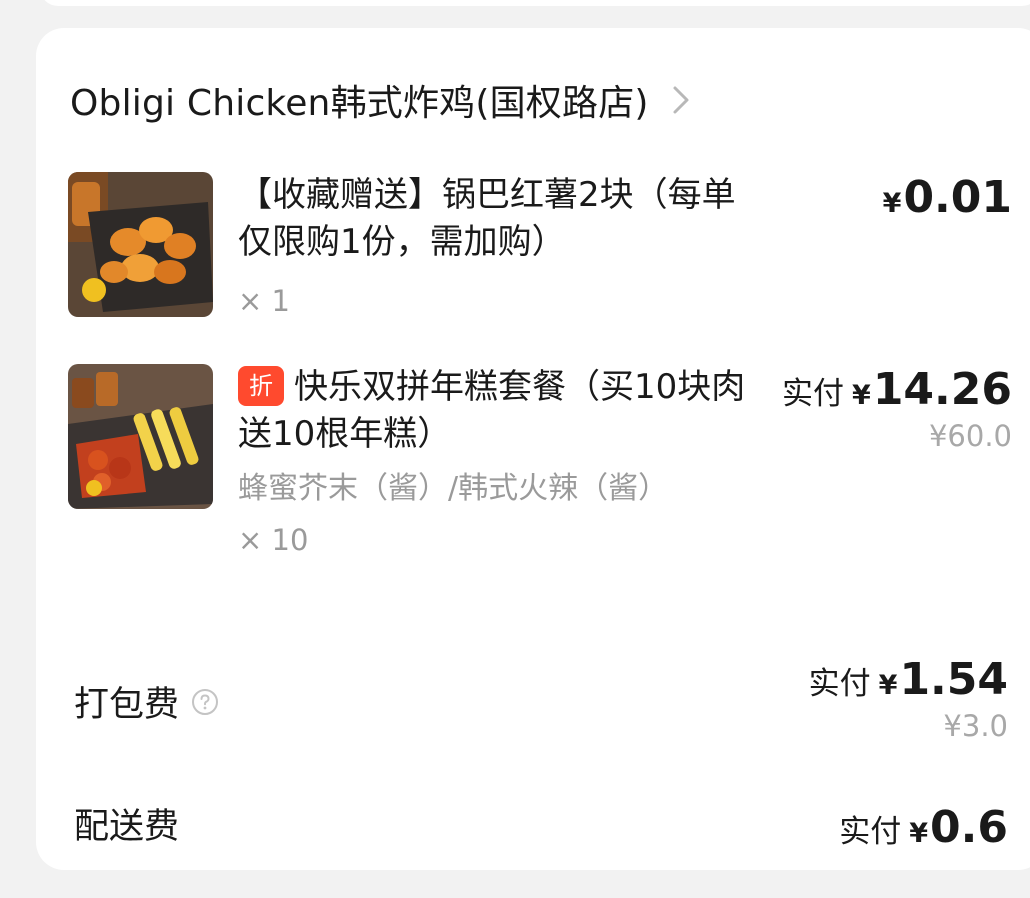  What do you see at coordinates (970, 436) in the screenshot?
I see `original-price: ¥60.0` at bounding box center [970, 436].